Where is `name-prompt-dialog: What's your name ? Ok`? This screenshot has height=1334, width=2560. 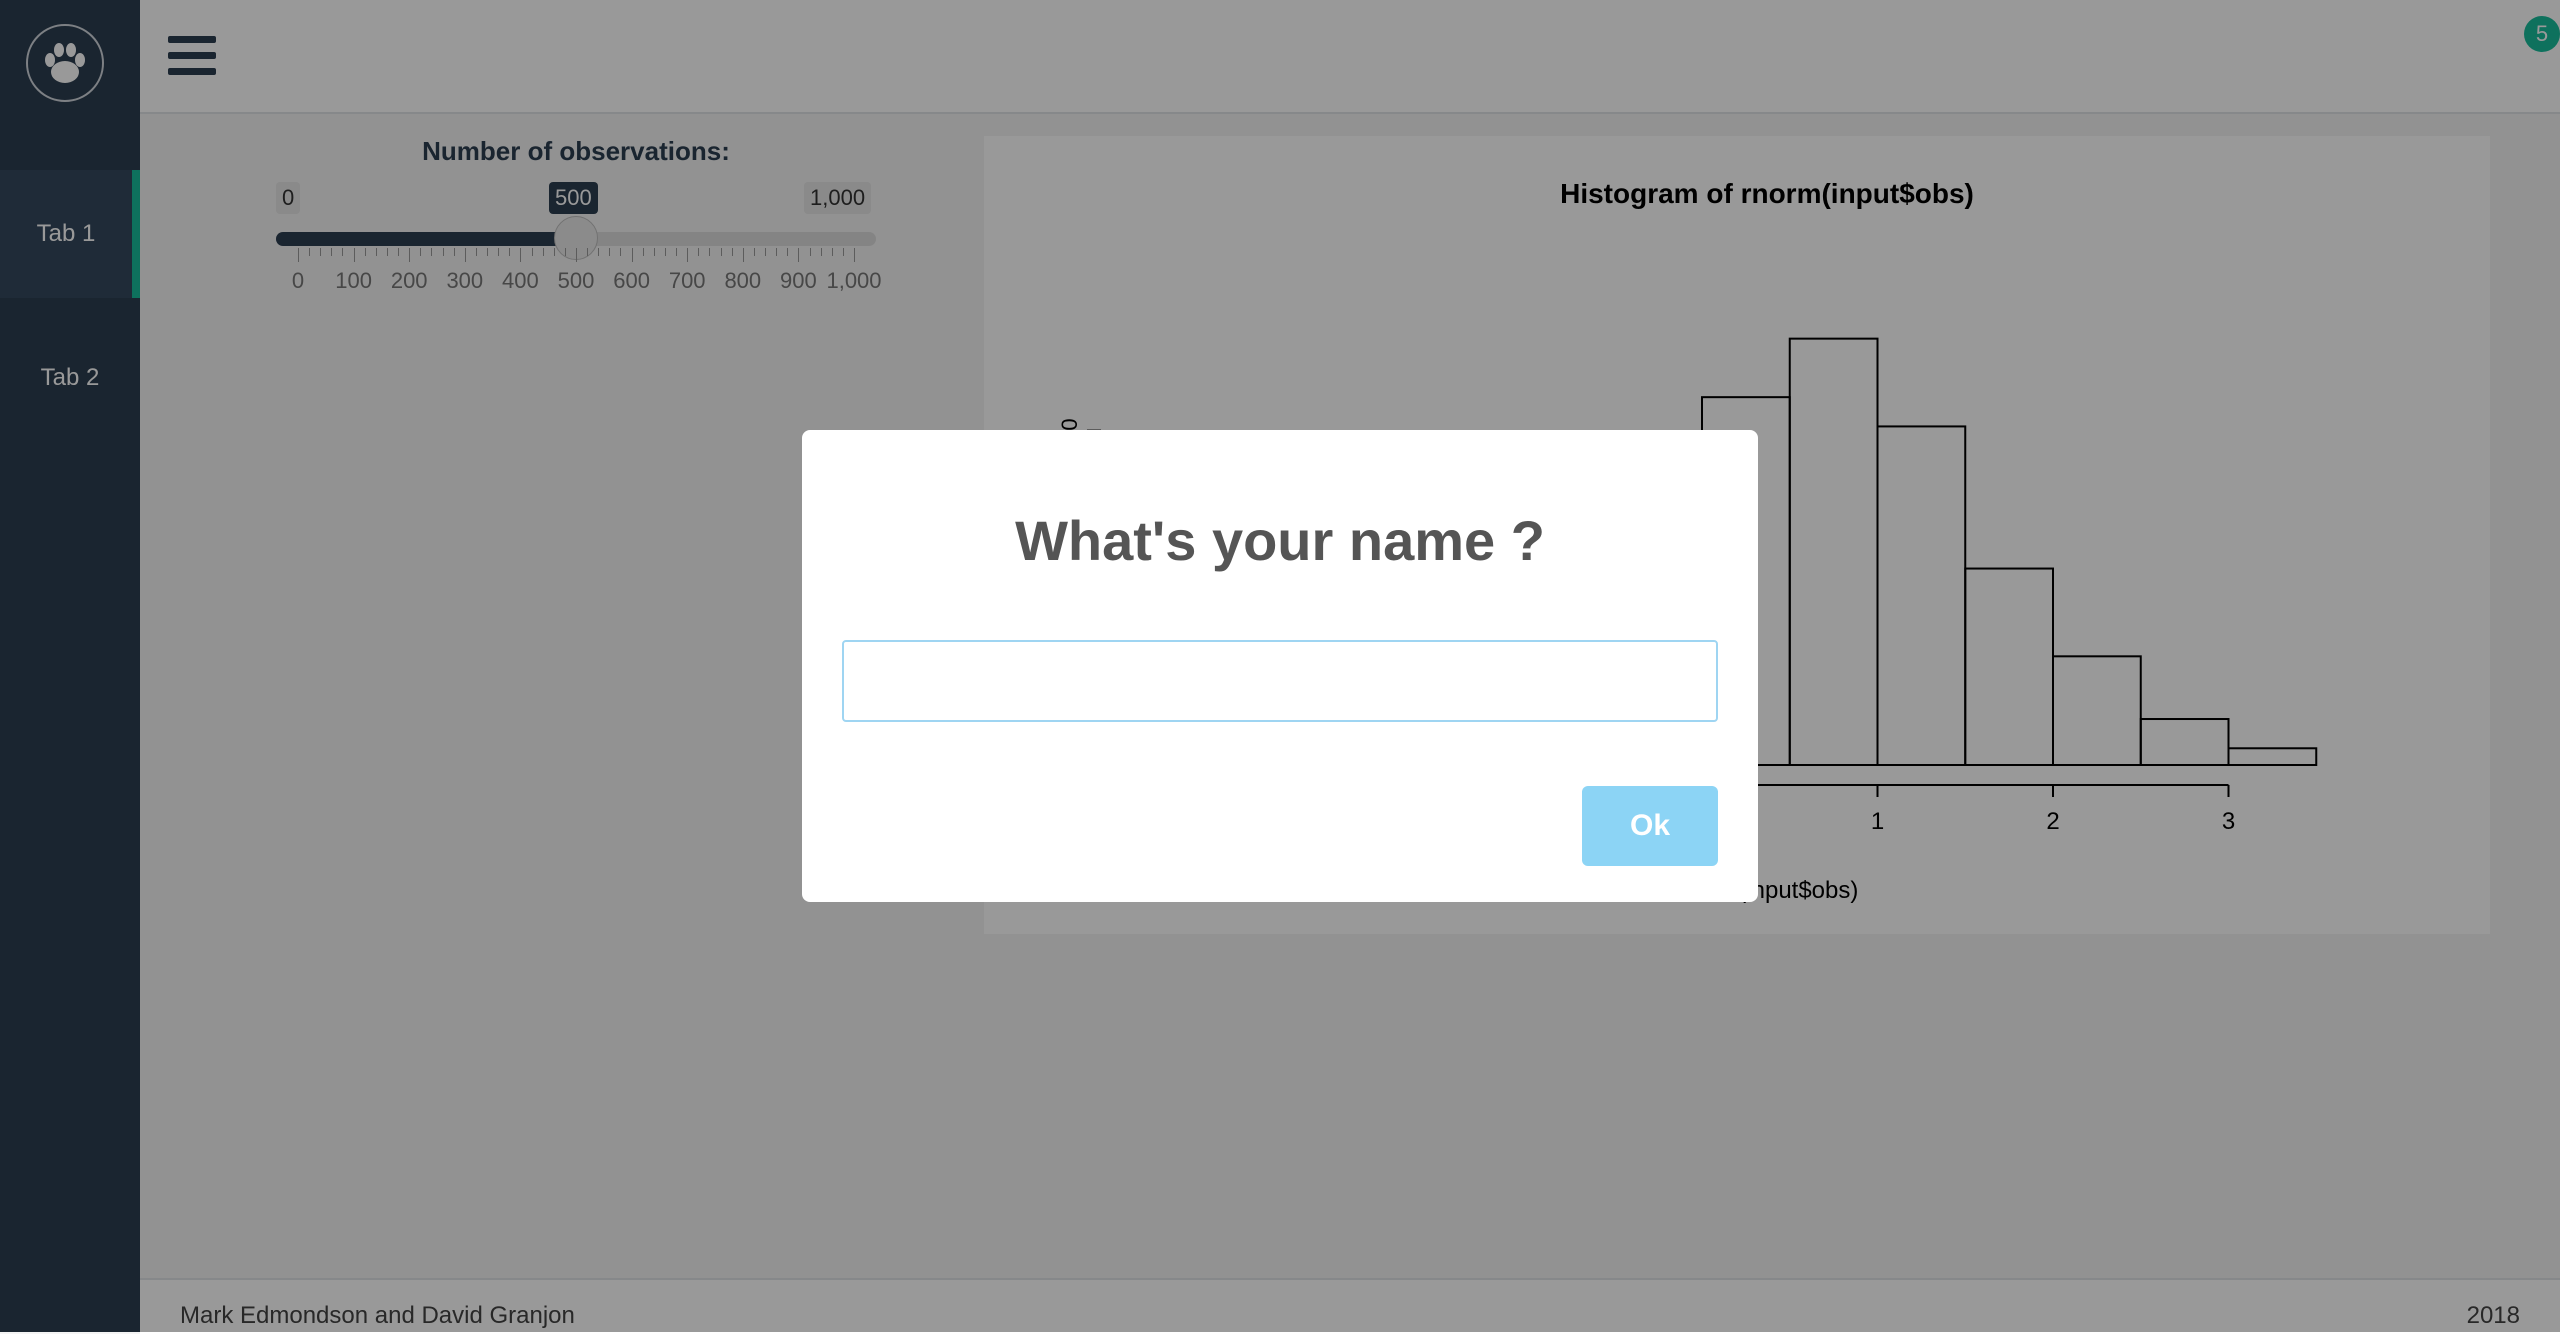 name-prompt-dialog: What's your name ? Ok is located at coordinates (1280, 666).